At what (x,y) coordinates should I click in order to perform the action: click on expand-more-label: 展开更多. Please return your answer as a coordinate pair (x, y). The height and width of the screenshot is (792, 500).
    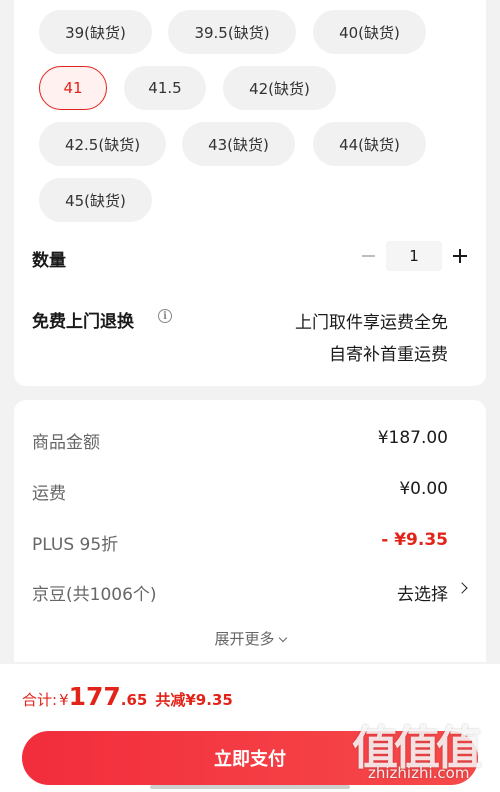
    Looking at the image, I should click on (244, 639).